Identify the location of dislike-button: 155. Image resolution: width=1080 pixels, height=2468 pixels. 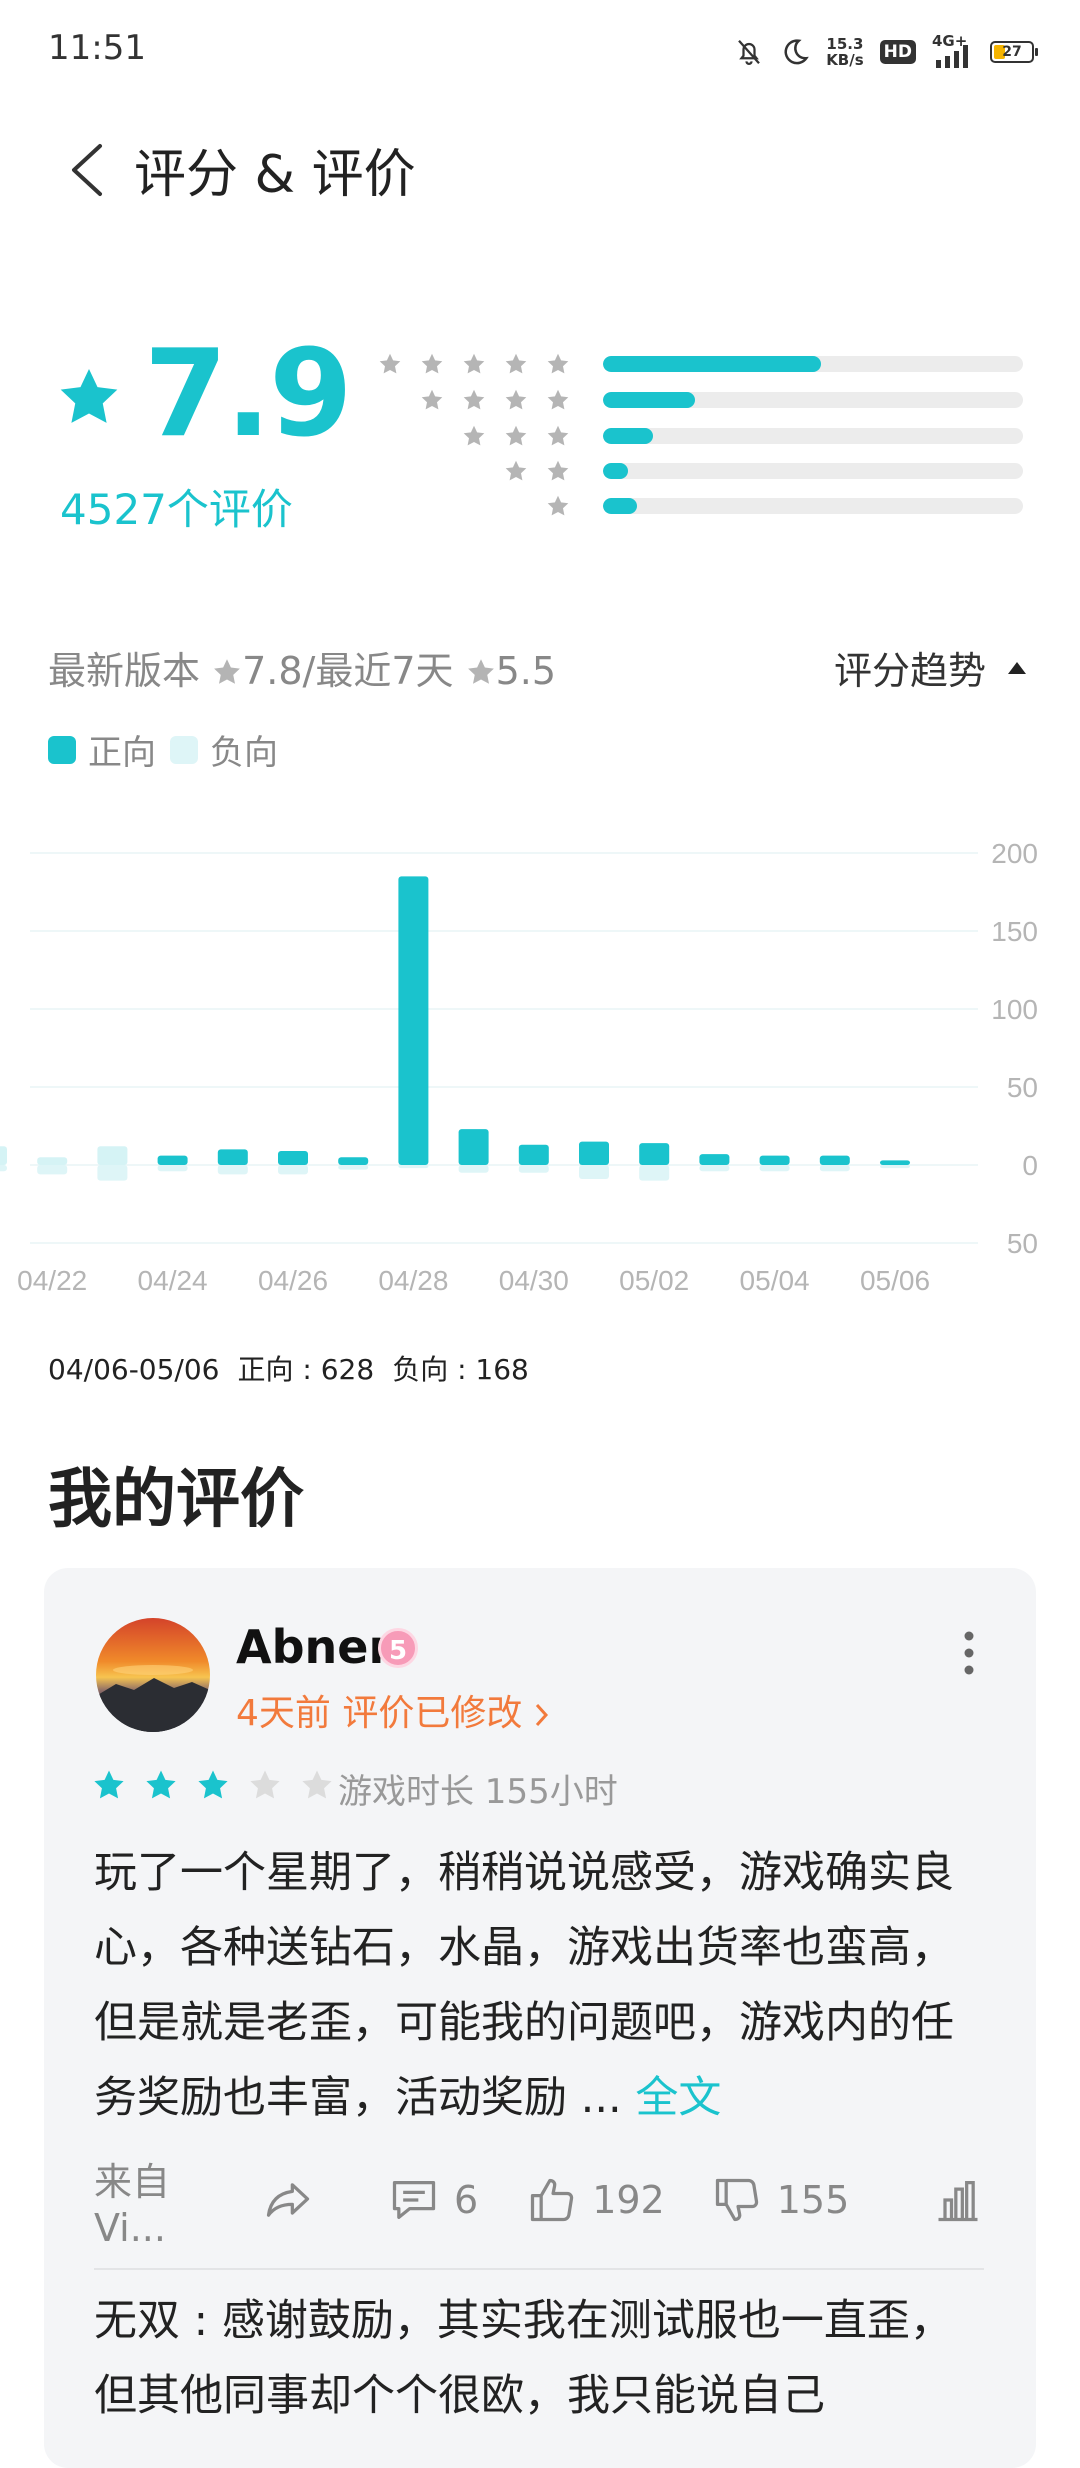
(780, 2200).